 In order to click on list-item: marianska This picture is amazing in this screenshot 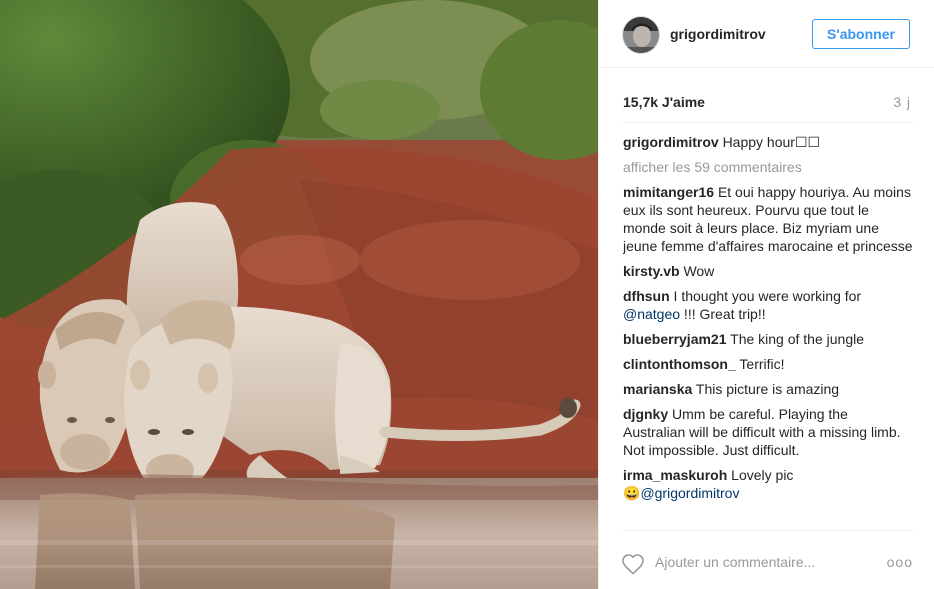, I will do `click(768, 389)`.